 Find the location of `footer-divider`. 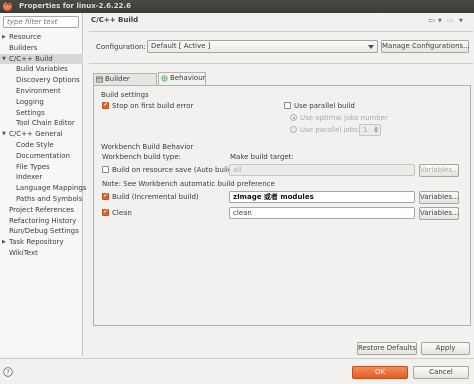

footer-divider is located at coordinates (237, 358).